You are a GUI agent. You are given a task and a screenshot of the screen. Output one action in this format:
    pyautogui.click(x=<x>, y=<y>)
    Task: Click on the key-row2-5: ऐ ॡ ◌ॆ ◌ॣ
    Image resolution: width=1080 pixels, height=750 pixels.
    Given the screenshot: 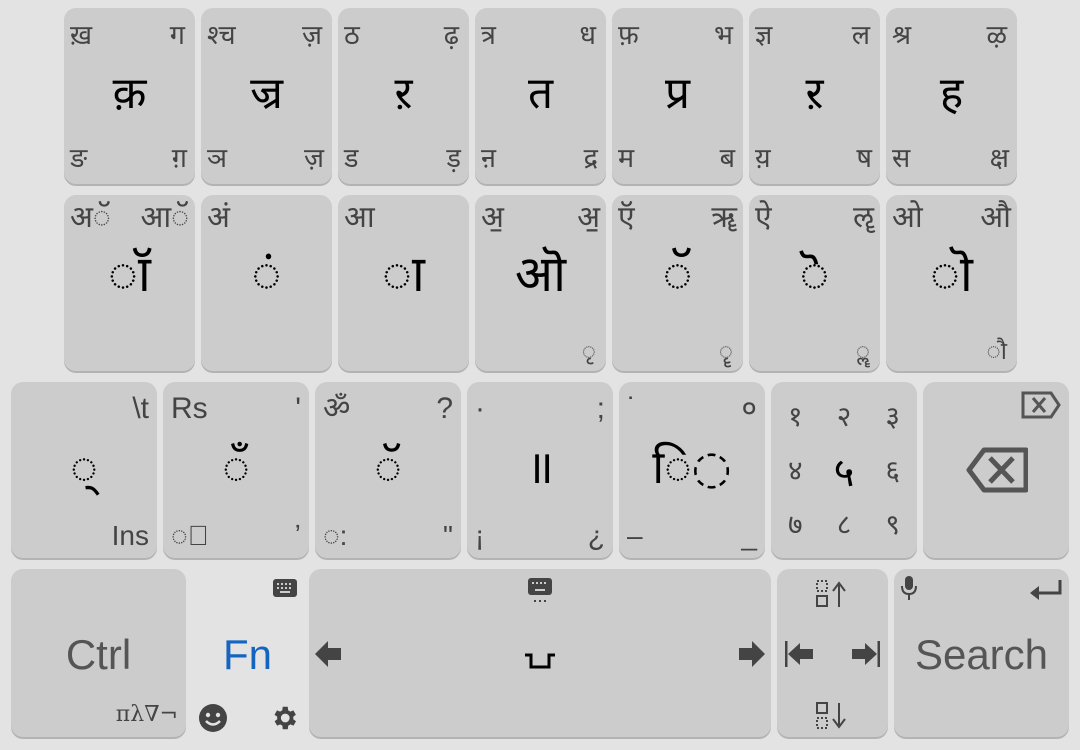 What is the action you would take?
    pyautogui.click(x=814, y=283)
    